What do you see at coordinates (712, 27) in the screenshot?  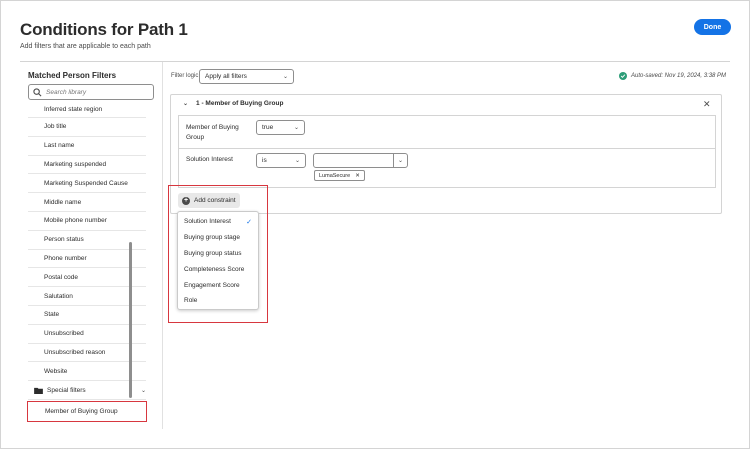 I see `done-button: Done` at bounding box center [712, 27].